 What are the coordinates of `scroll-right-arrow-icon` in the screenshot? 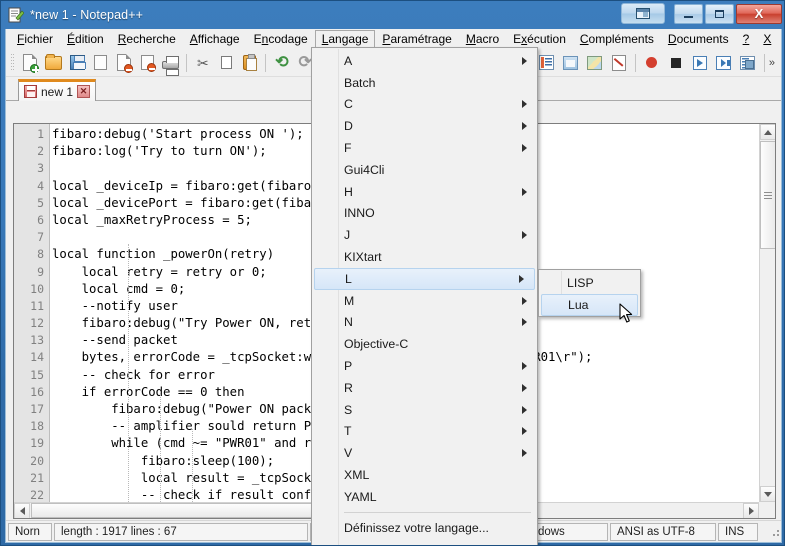 It's located at (751, 510).